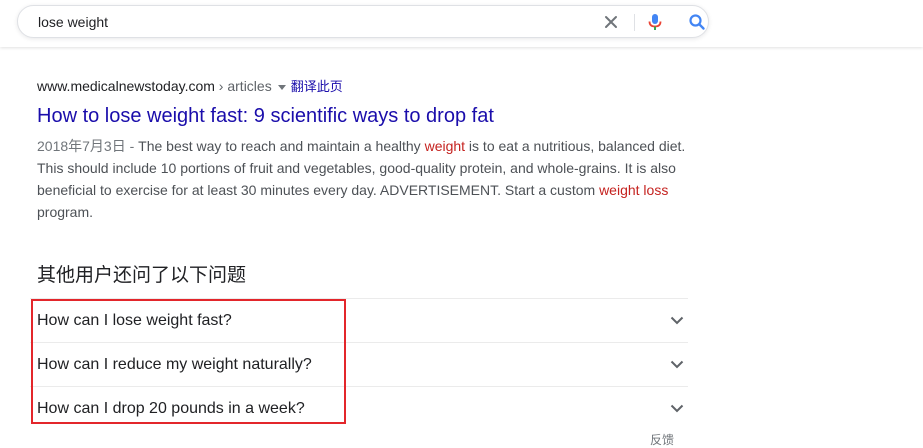  I want to click on question-item: How can I reduce my weight naturally?, so click(359, 364).